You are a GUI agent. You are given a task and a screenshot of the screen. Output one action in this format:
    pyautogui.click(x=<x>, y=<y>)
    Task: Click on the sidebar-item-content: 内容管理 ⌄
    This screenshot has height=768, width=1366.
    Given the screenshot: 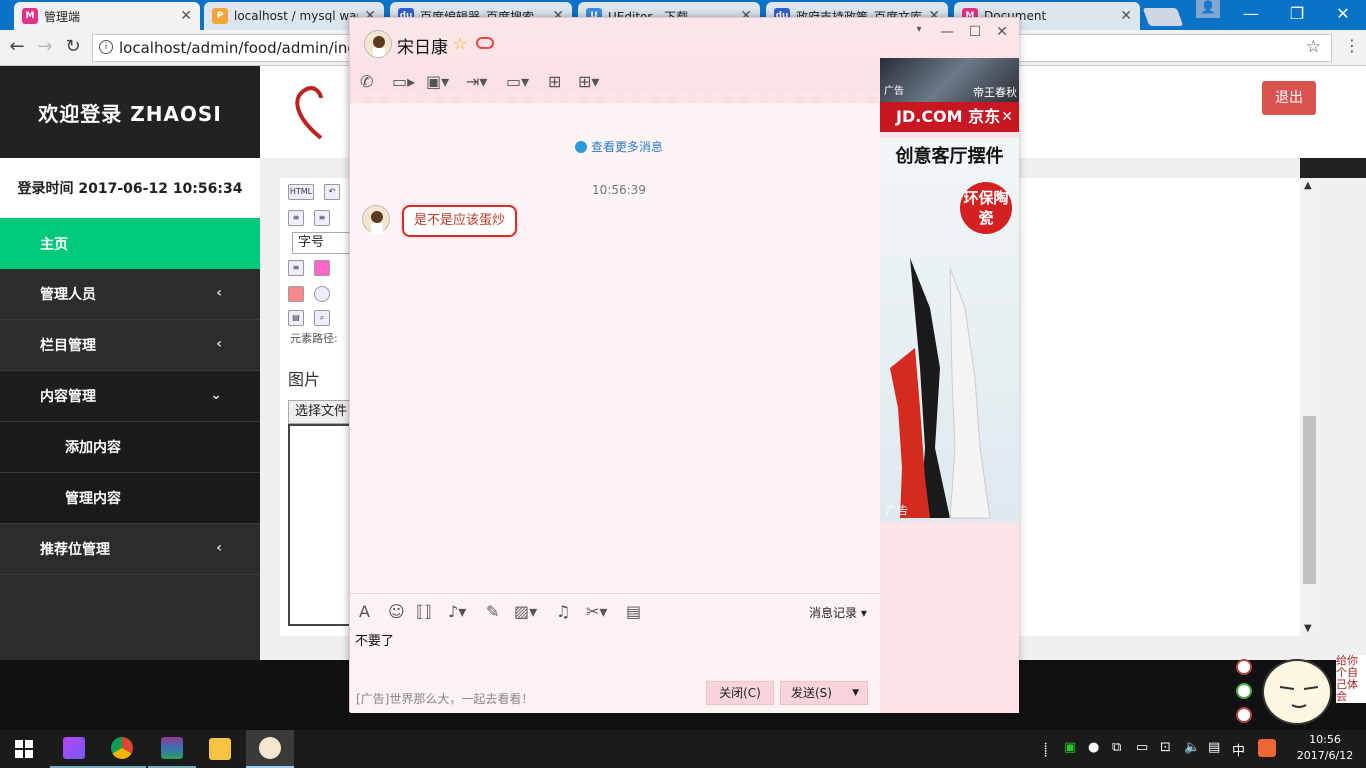 What is the action you would take?
    pyautogui.click(x=130, y=396)
    